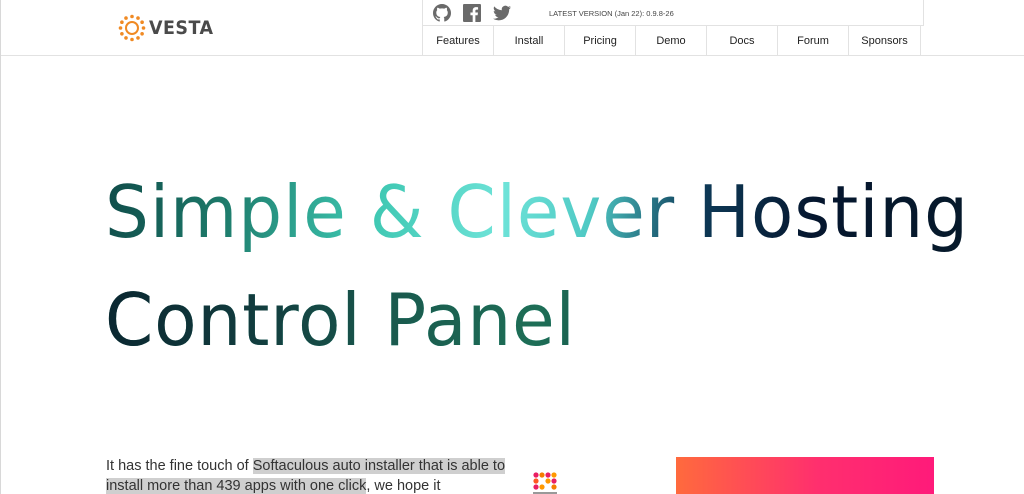 The image size is (1024, 494). I want to click on facebook-link, so click(472, 13).